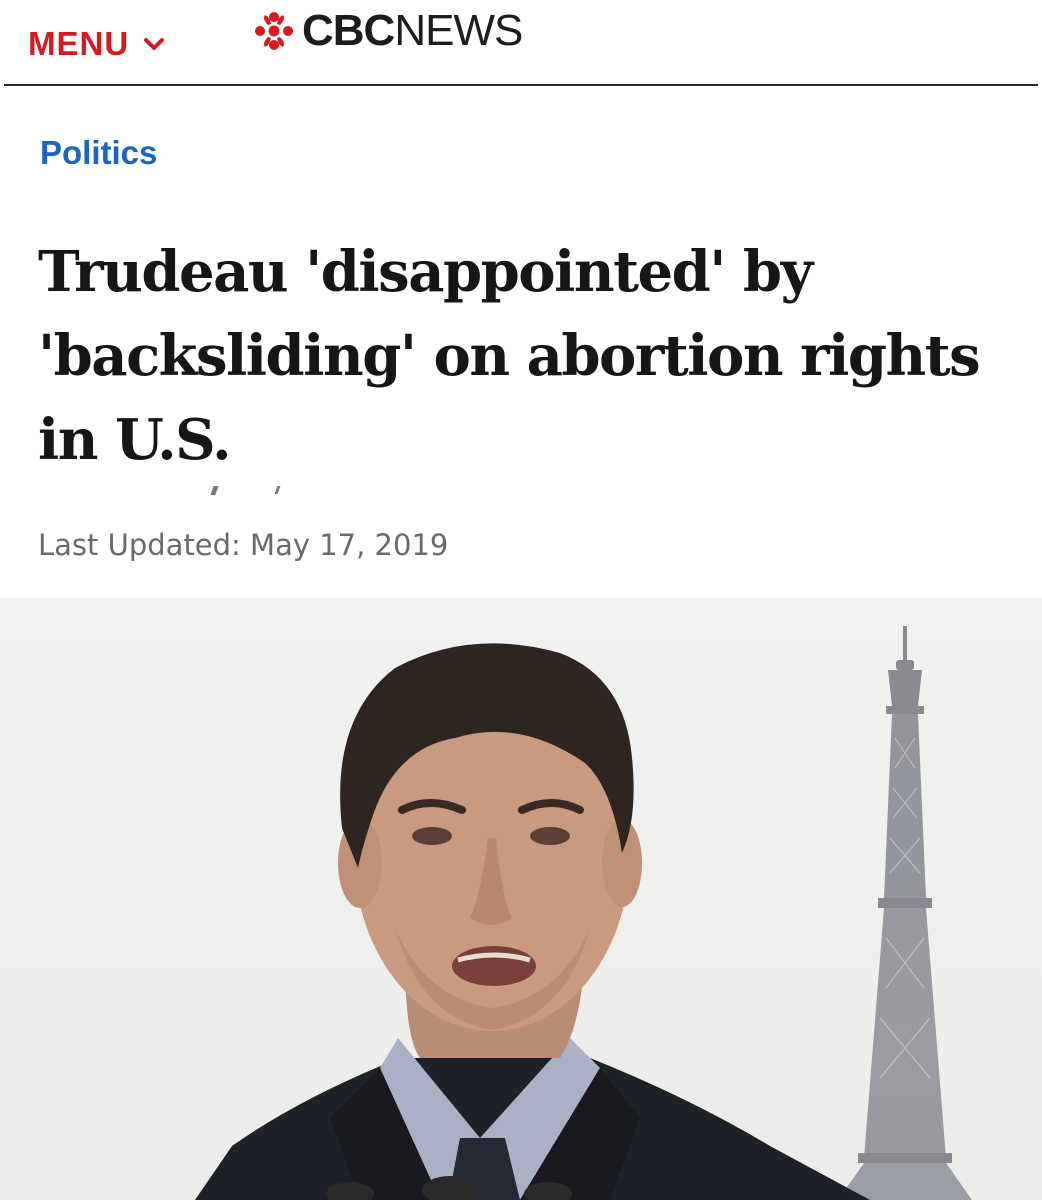 The height and width of the screenshot is (1200, 1042). What do you see at coordinates (98, 153) in the screenshot?
I see `section-link-politics: Politics` at bounding box center [98, 153].